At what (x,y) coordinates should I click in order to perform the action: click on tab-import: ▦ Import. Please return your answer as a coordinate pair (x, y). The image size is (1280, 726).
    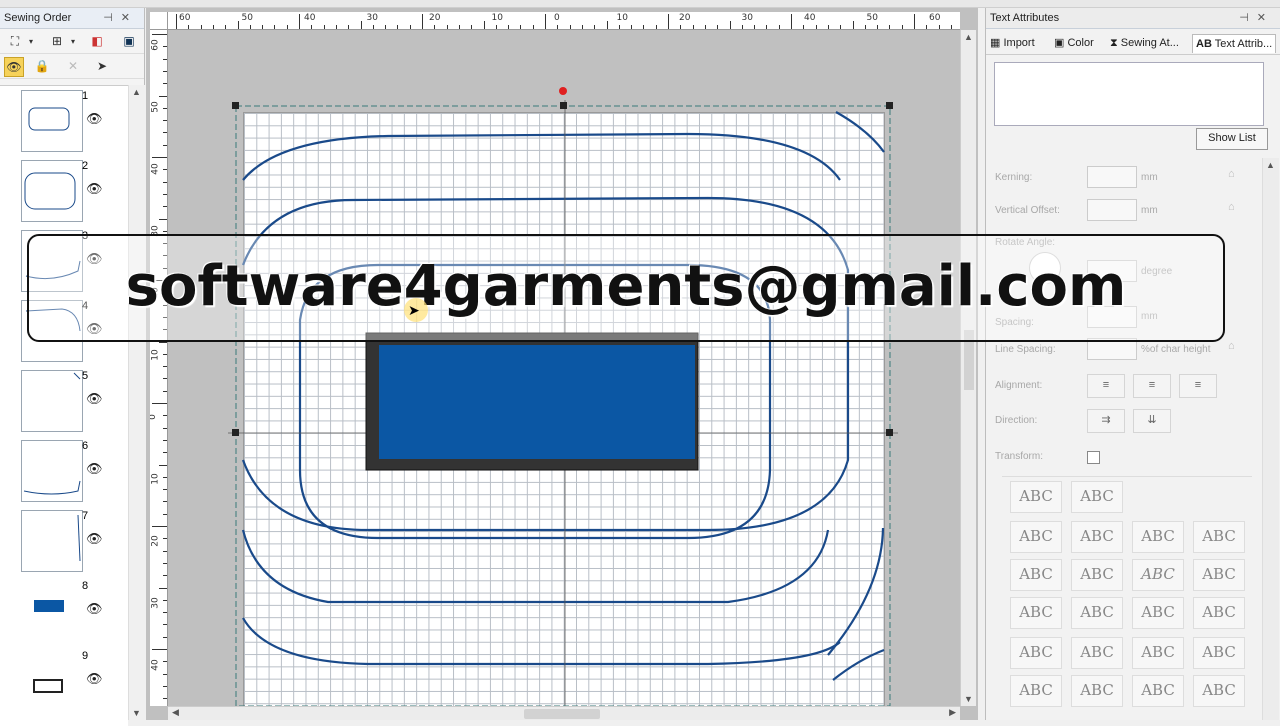
    Looking at the image, I should click on (1012, 43).